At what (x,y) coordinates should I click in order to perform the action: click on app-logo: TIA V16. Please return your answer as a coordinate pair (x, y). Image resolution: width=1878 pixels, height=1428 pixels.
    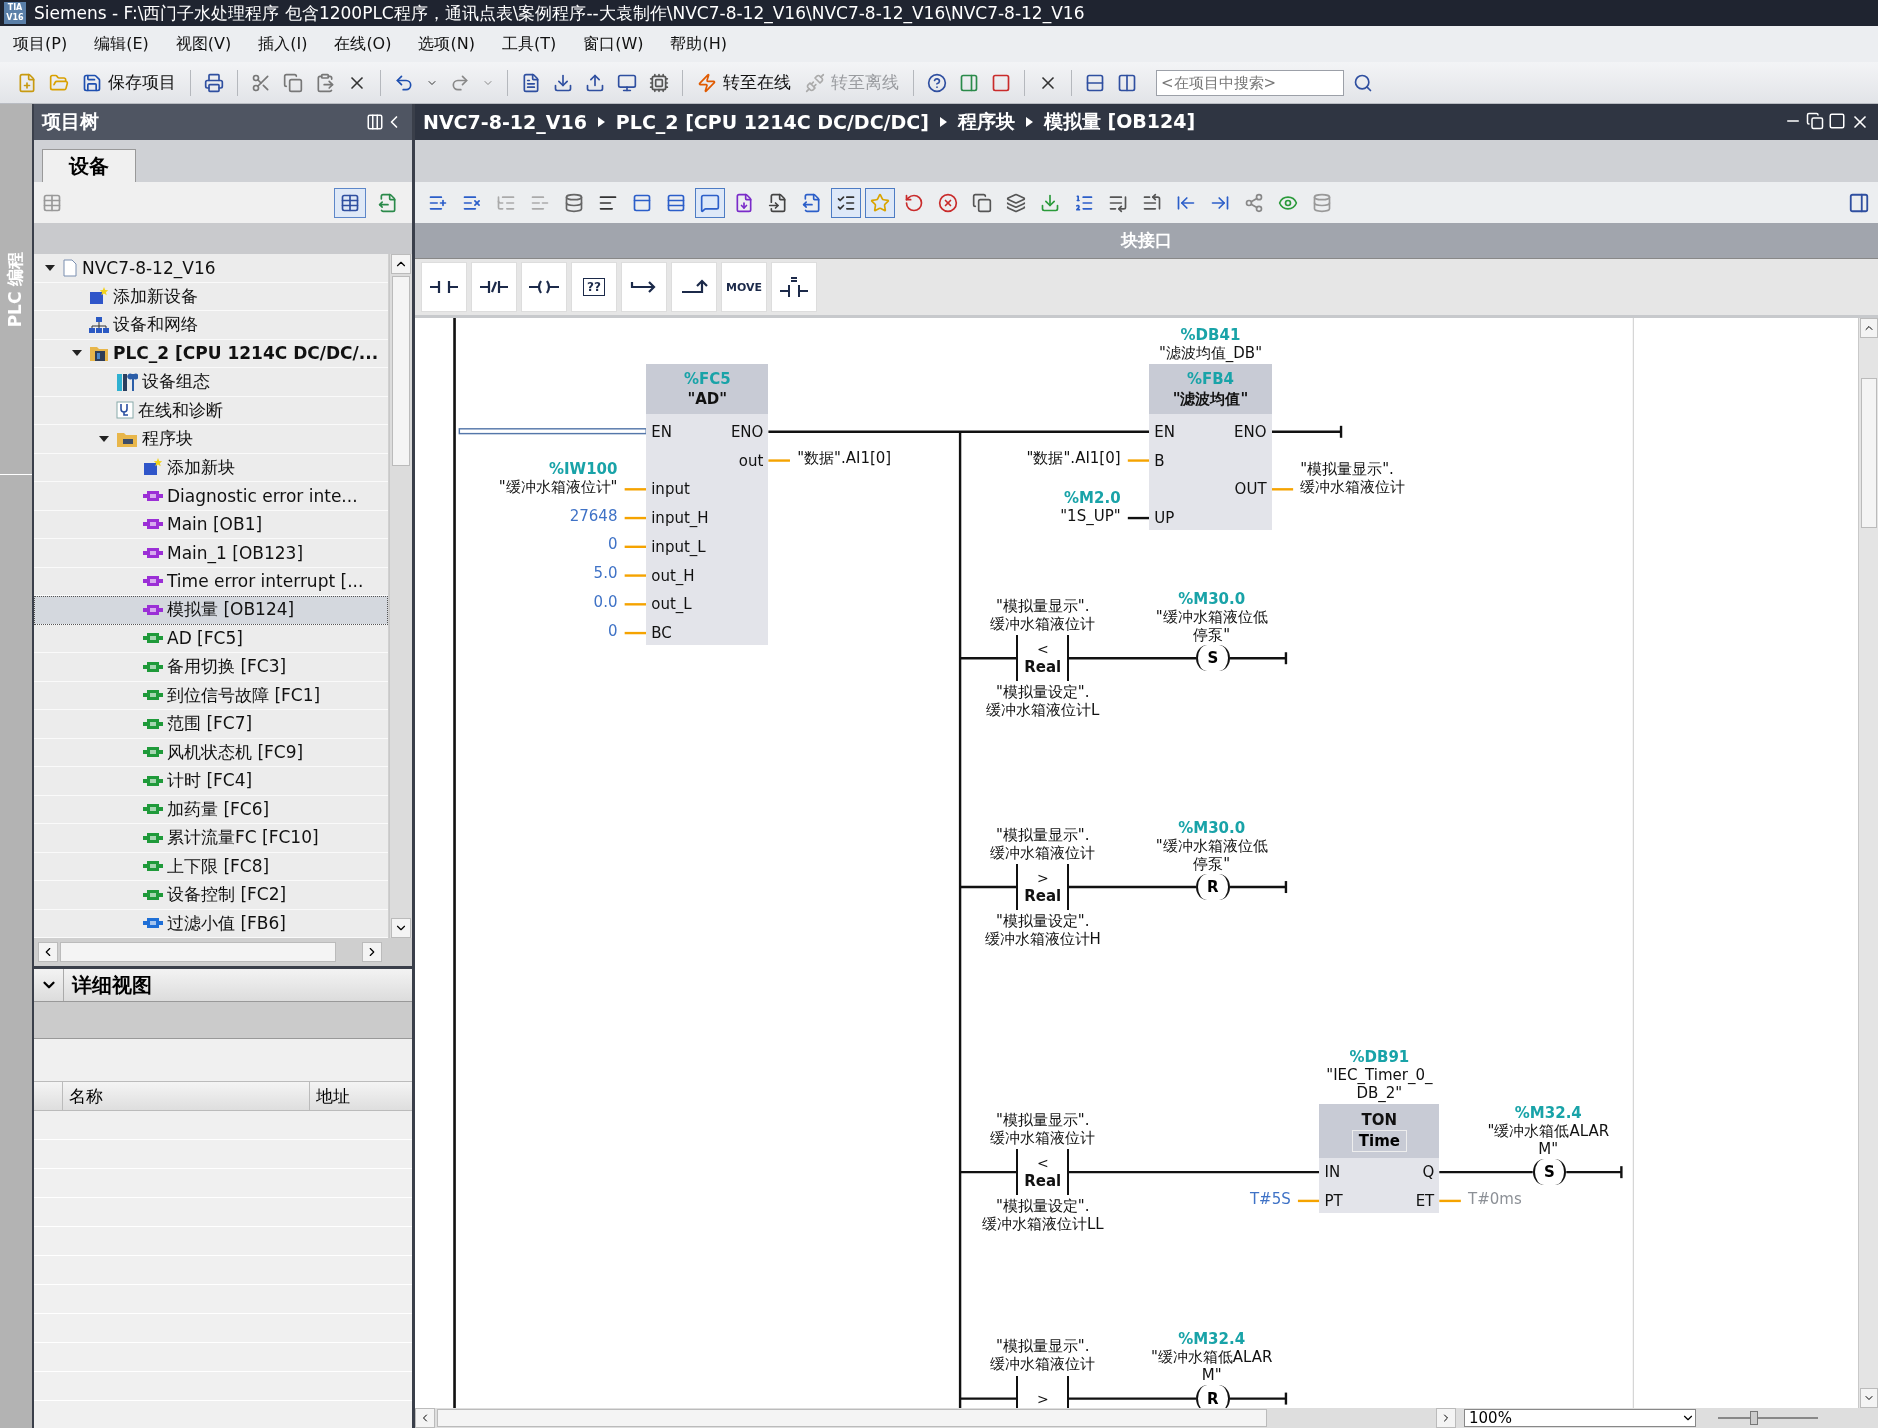
    Looking at the image, I should click on (15, 13).